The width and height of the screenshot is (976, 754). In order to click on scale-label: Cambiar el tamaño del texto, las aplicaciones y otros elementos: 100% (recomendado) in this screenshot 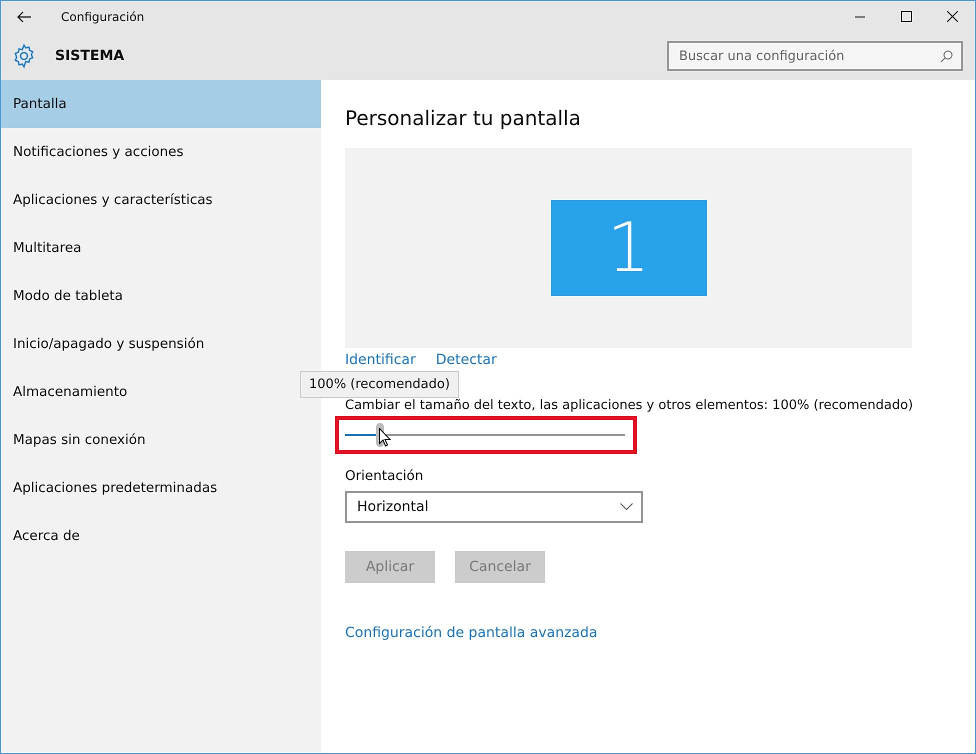, I will do `click(629, 405)`.